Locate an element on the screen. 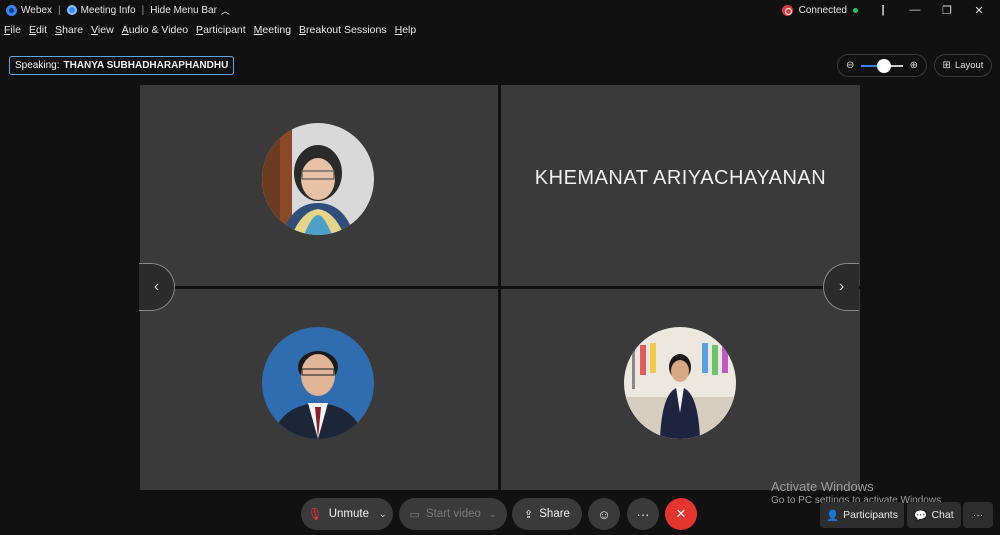 The image size is (1000, 535). person-icon: 👤 is located at coordinates (833, 515).